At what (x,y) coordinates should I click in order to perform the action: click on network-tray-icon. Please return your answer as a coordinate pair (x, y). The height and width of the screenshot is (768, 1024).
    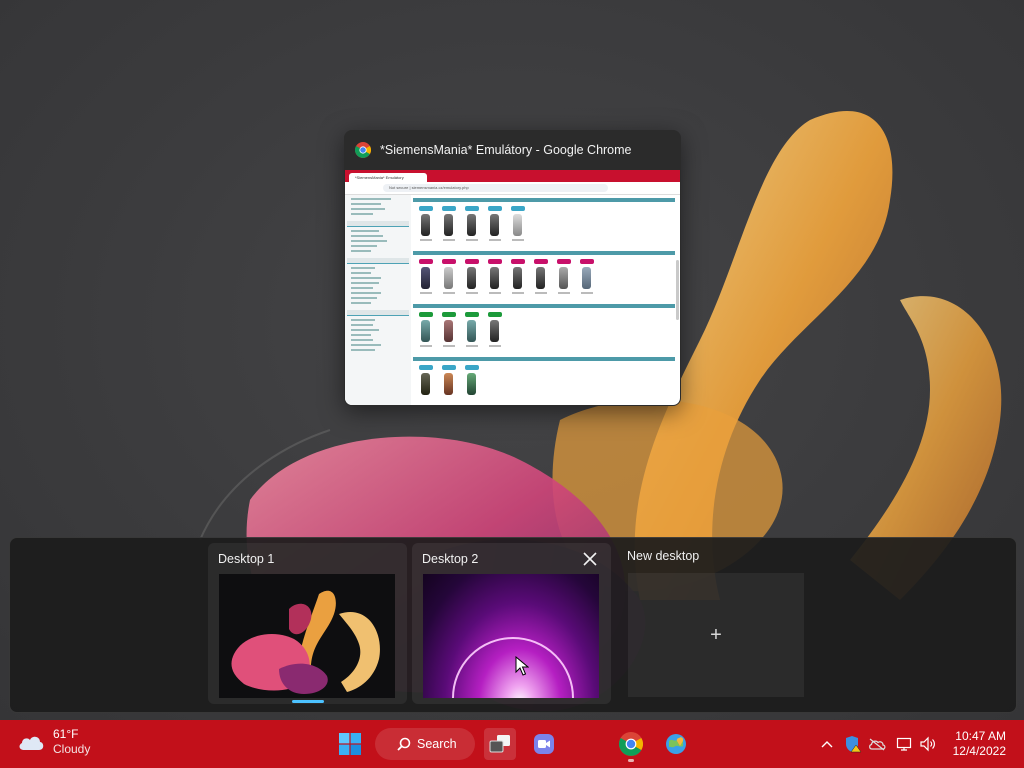
    Looking at the image, I should click on (904, 744).